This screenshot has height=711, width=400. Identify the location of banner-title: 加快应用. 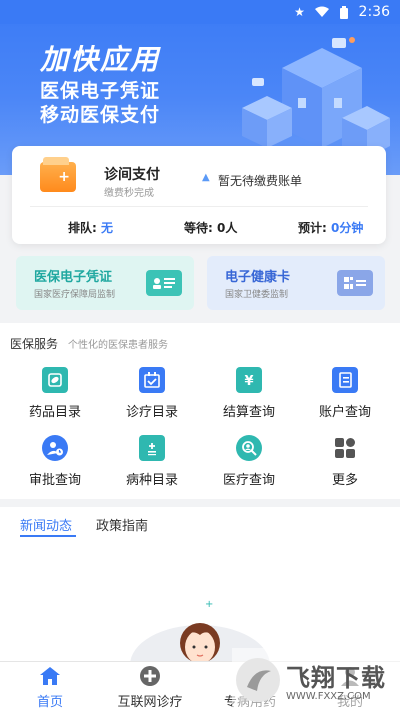
(100, 59).